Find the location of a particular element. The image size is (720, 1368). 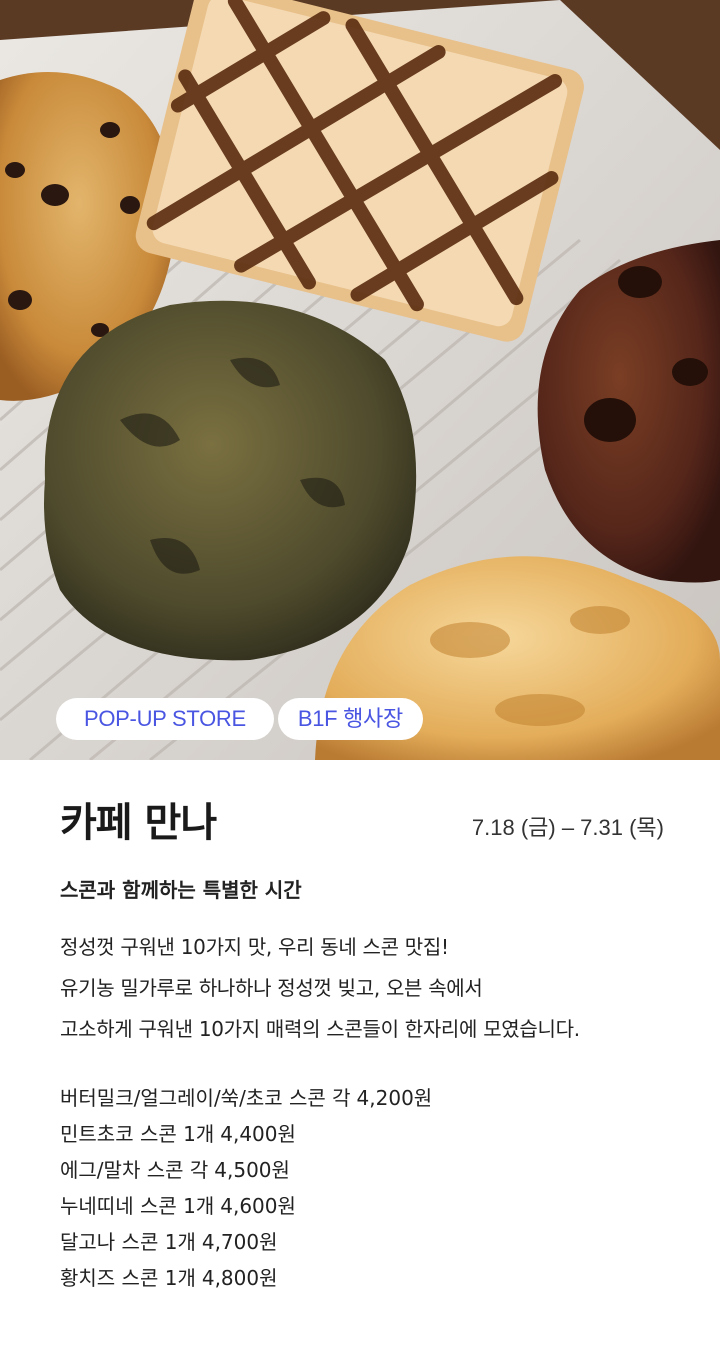

menu-item-price: 4,200원 is located at coordinates (394, 1098).